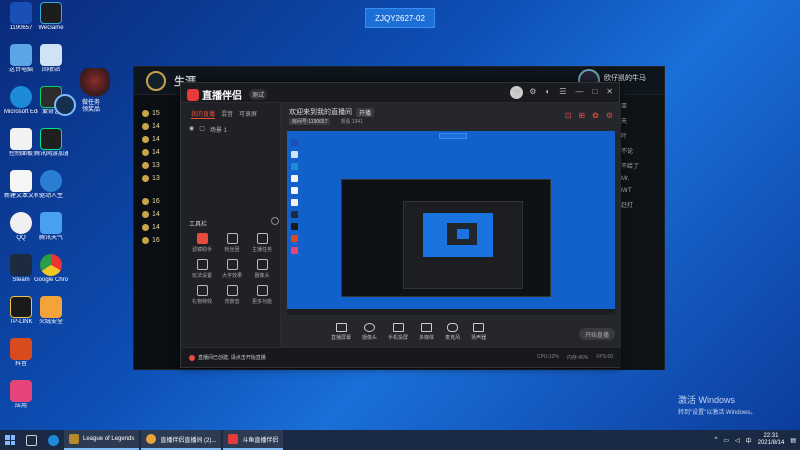  Describe the element at coordinates (755, 440) in the screenshot. I see `system-tray: ^ ▭ ◁ 中 22:31 2021/8/14 ▤` at that location.